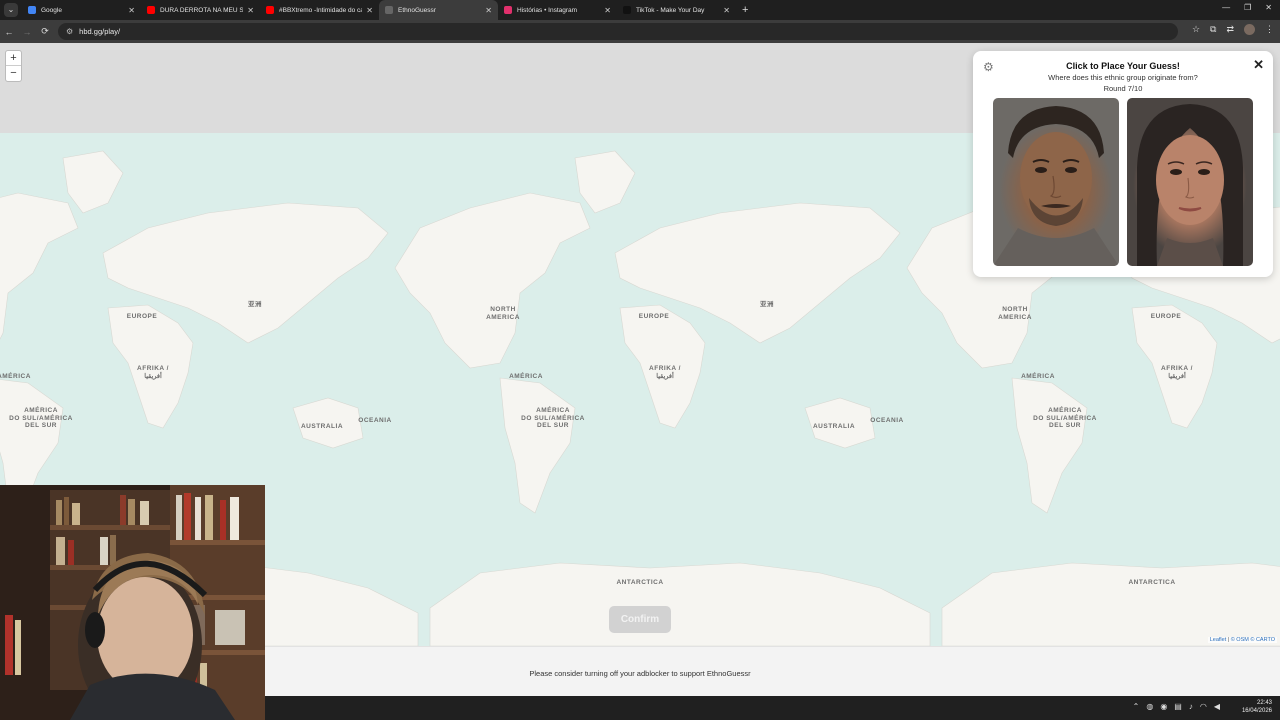  What do you see at coordinates (132, 602) in the screenshot?
I see `webcam-overlay` at bounding box center [132, 602].